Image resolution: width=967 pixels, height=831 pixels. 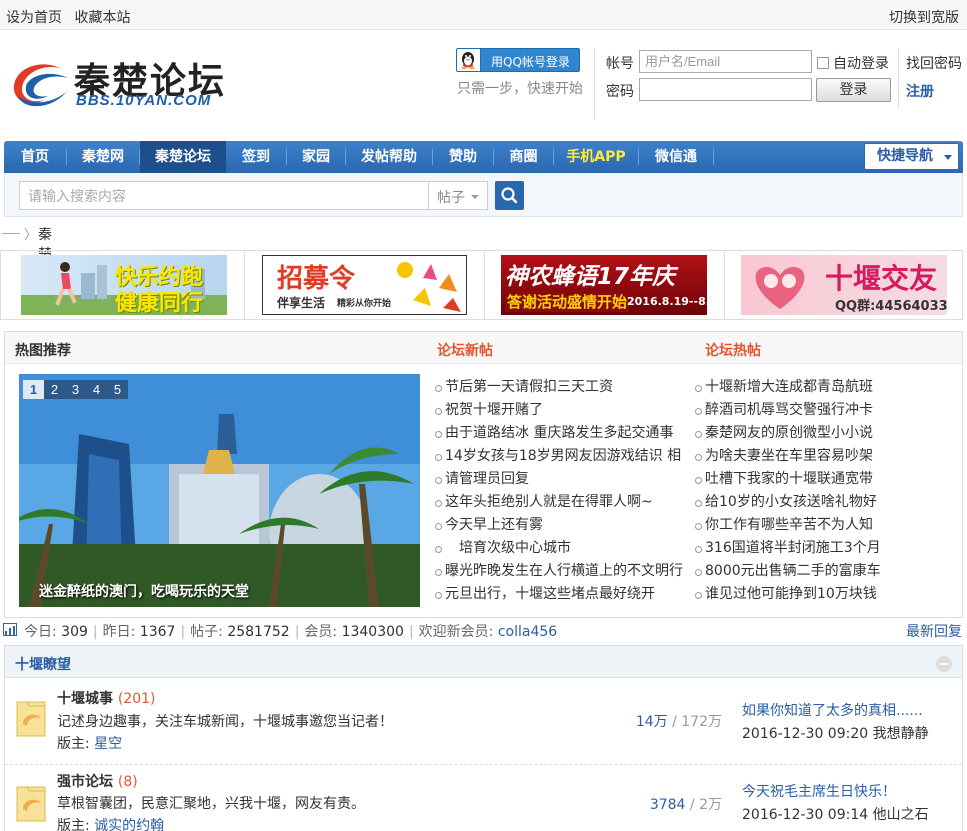 I want to click on checkbox-box, so click(x=823, y=63).